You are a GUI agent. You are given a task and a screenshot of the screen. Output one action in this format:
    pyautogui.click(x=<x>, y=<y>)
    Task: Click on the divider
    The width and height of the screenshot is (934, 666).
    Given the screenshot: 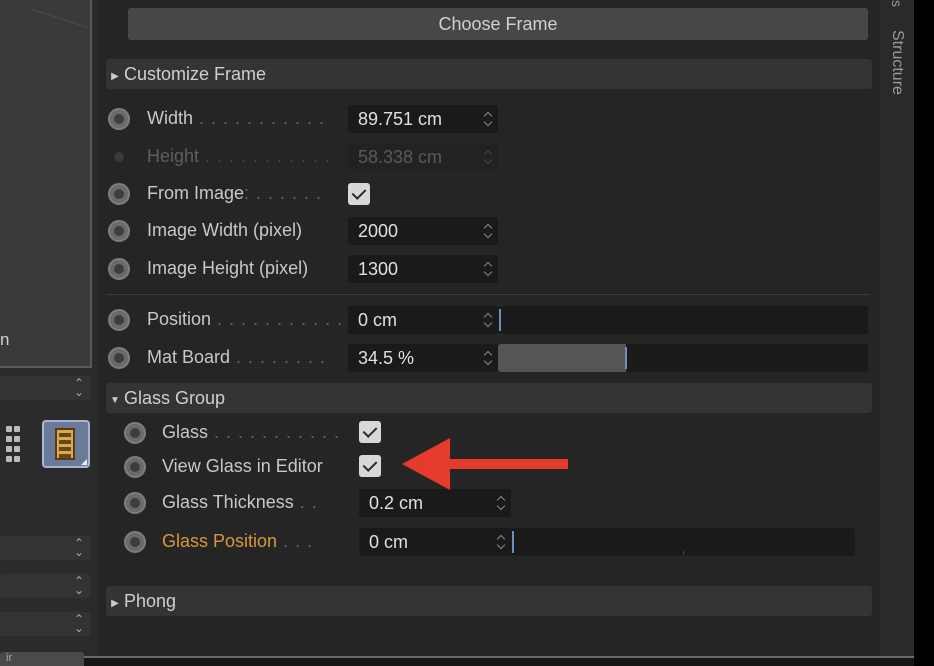 What is the action you would take?
    pyautogui.click(x=488, y=294)
    